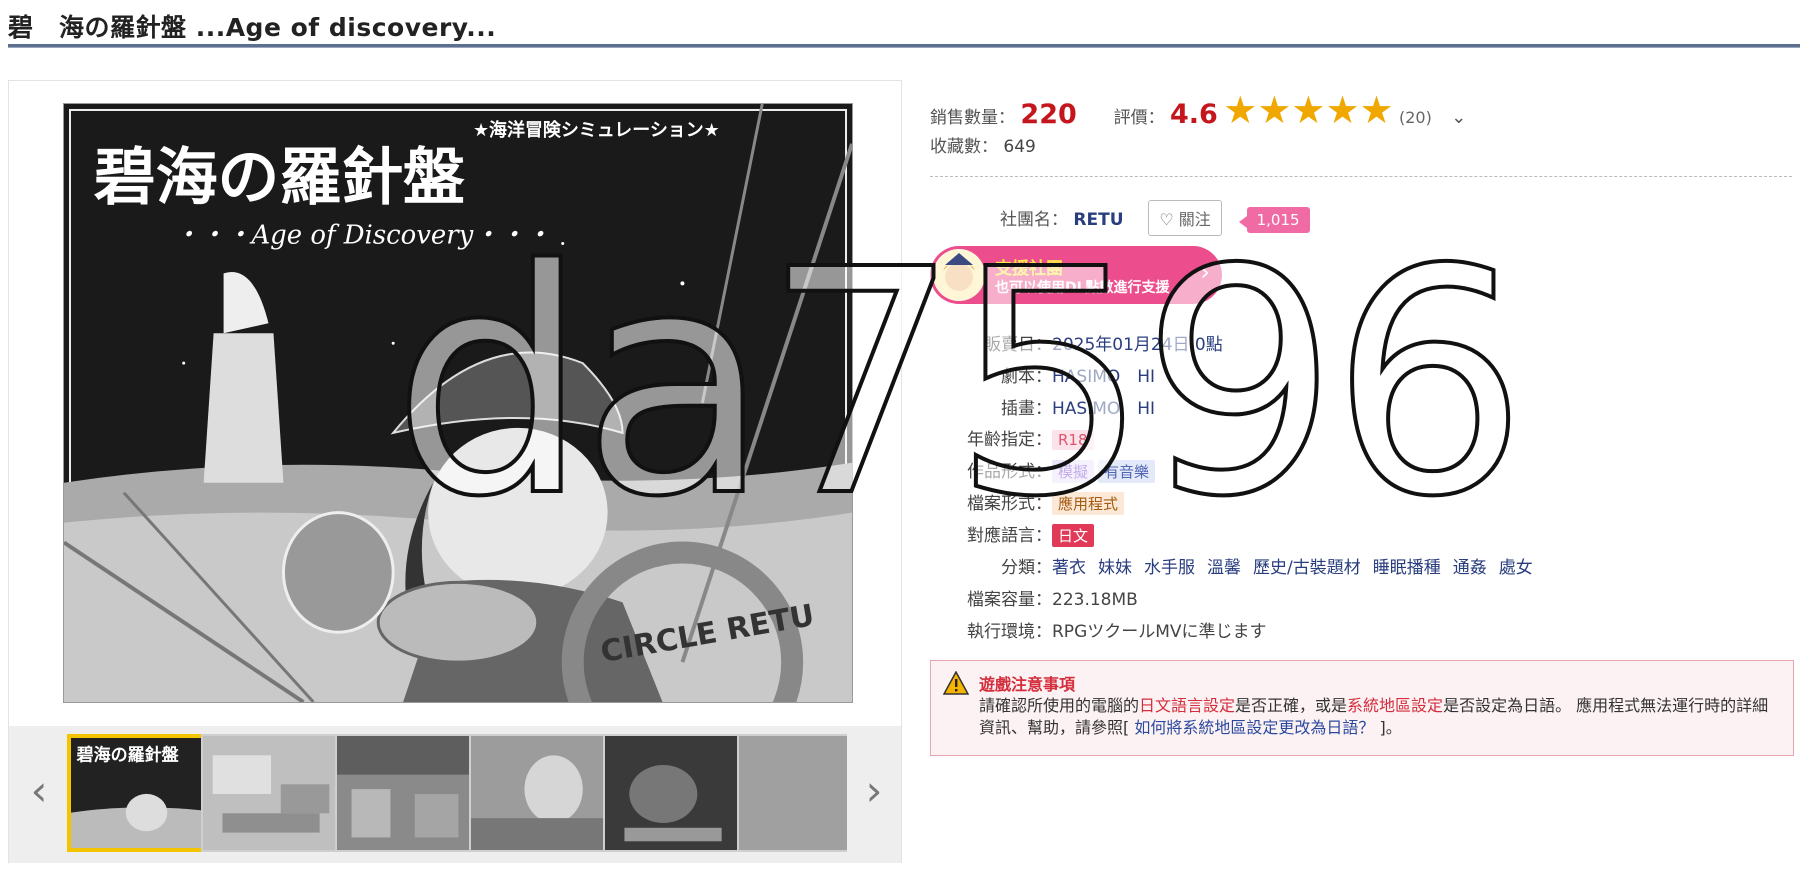  What do you see at coordinates (1076, 275) in the screenshot?
I see `support-circle-button: 支援社團 也可以使用DL點數進行支援 ›` at bounding box center [1076, 275].